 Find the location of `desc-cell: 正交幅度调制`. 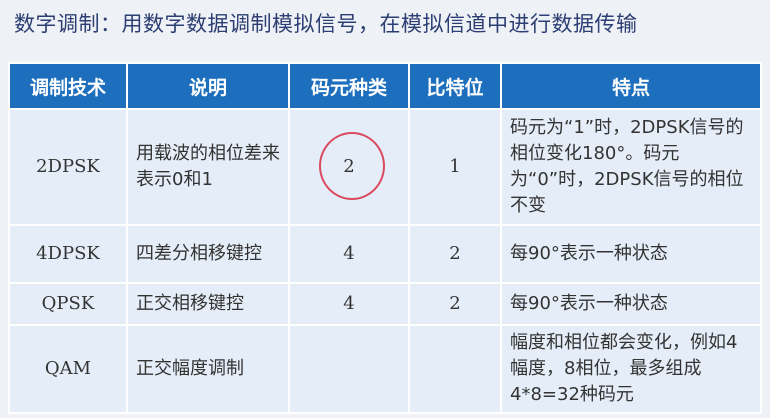

desc-cell: 正交幅度调制 is located at coordinates (208, 369).